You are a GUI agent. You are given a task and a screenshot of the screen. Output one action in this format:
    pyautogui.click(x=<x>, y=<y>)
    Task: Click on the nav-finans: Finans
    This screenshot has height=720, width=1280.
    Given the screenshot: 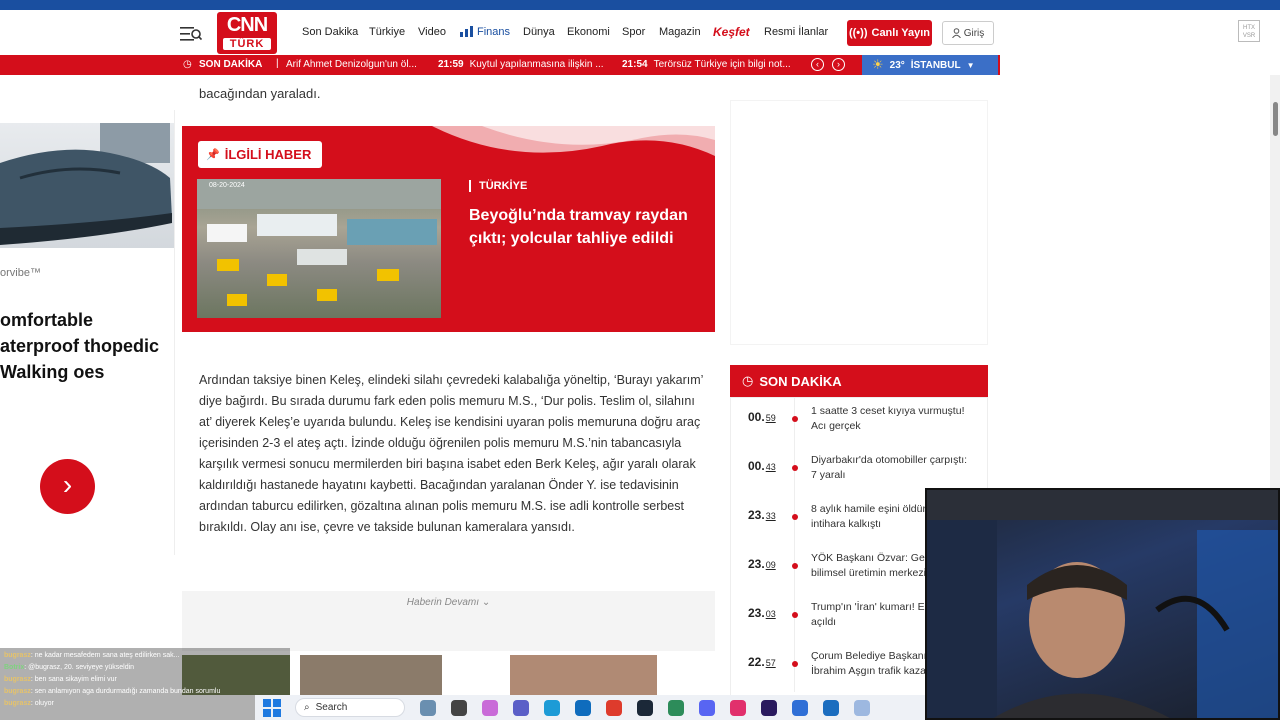 What is the action you would take?
    pyautogui.click(x=493, y=32)
    